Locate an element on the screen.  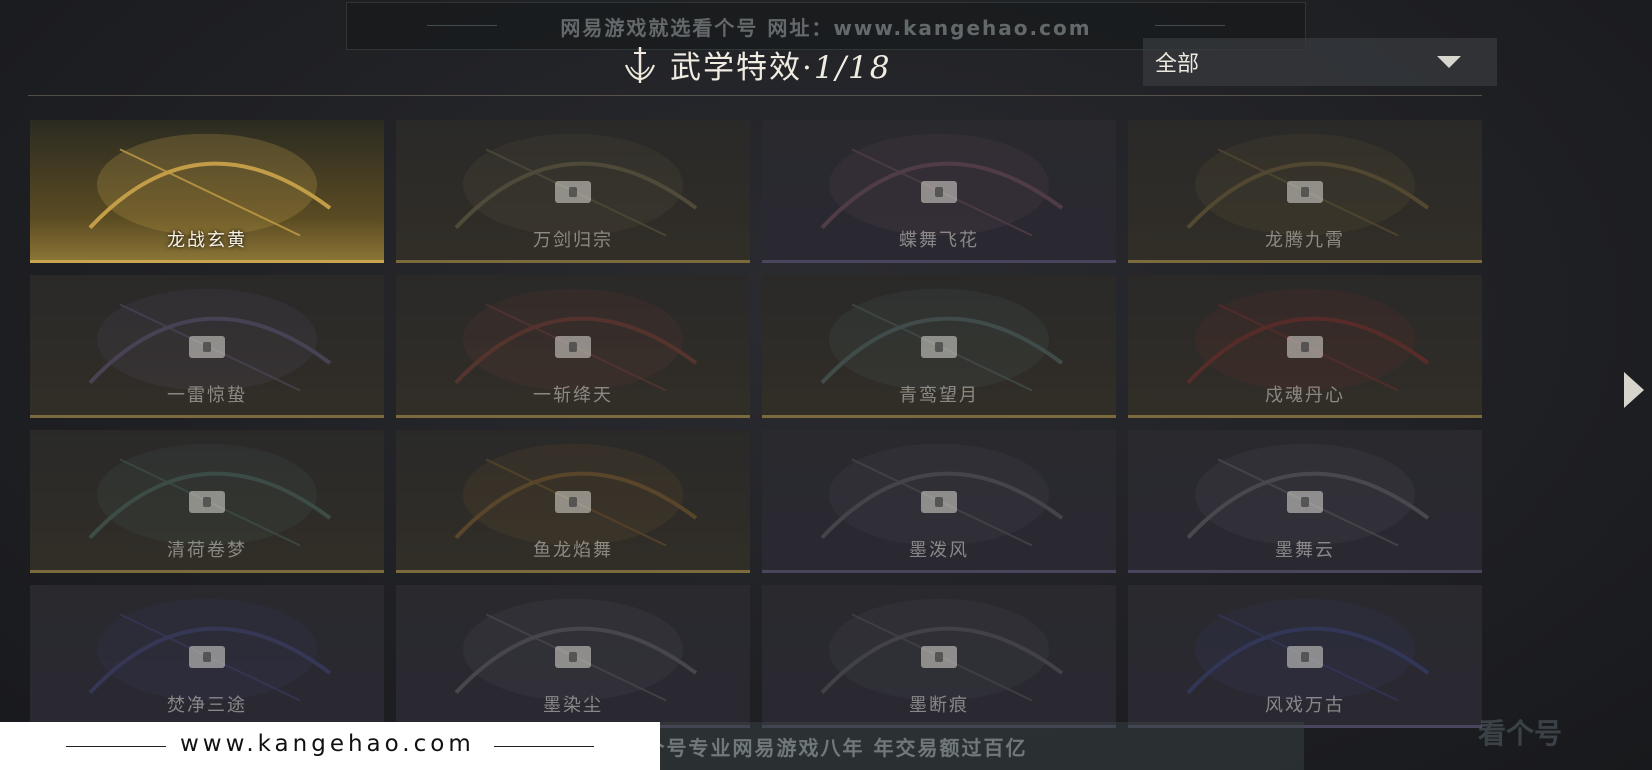
effect-card: 墨泼风 is located at coordinates (939, 501).